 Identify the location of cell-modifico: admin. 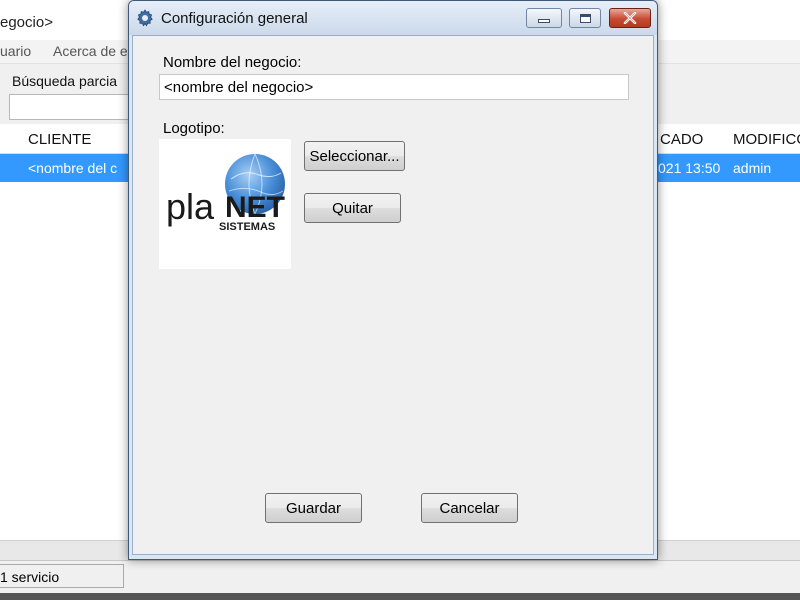
(752, 168).